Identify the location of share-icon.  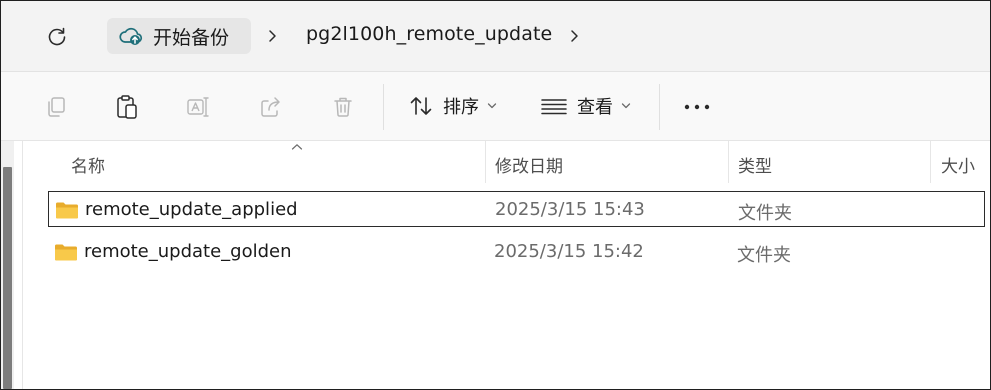
(270, 107).